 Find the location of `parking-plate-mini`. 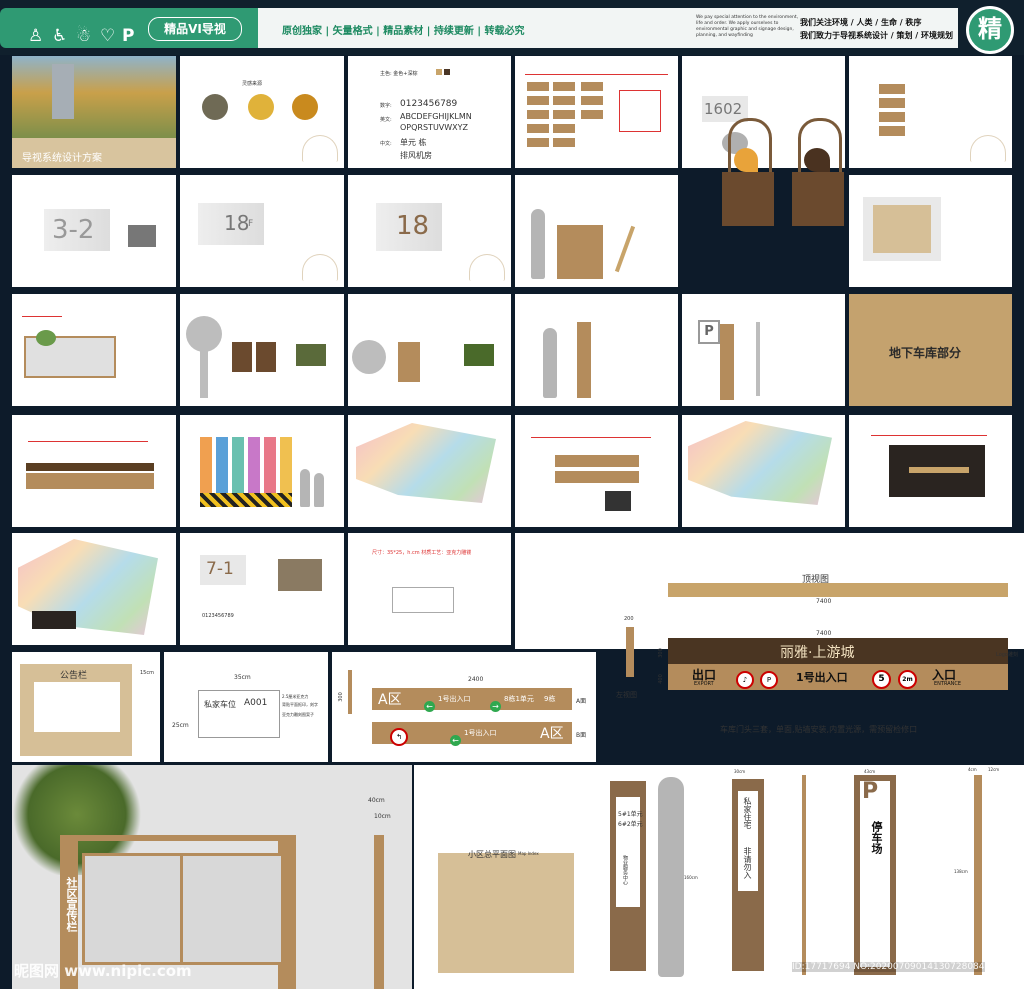

parking-plate-mini is located at coordinates (423, 600).